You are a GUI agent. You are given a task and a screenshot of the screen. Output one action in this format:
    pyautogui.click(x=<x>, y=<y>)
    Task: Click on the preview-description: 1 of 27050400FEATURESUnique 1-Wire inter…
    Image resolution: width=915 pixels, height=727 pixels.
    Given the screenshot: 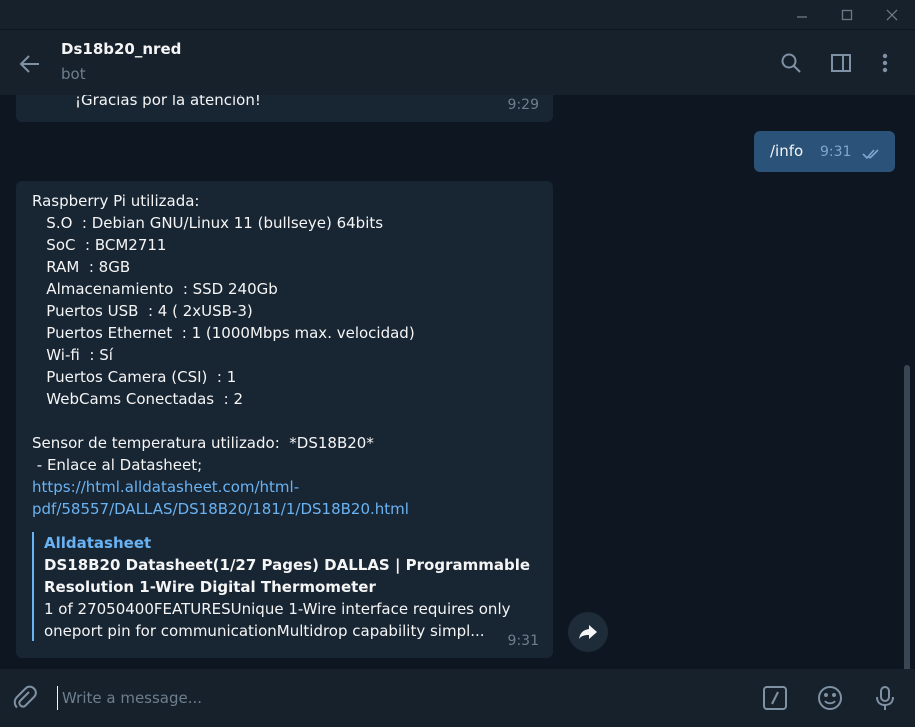 What is the action you would take?
    pyautogui.click(x=277, y=609)
    